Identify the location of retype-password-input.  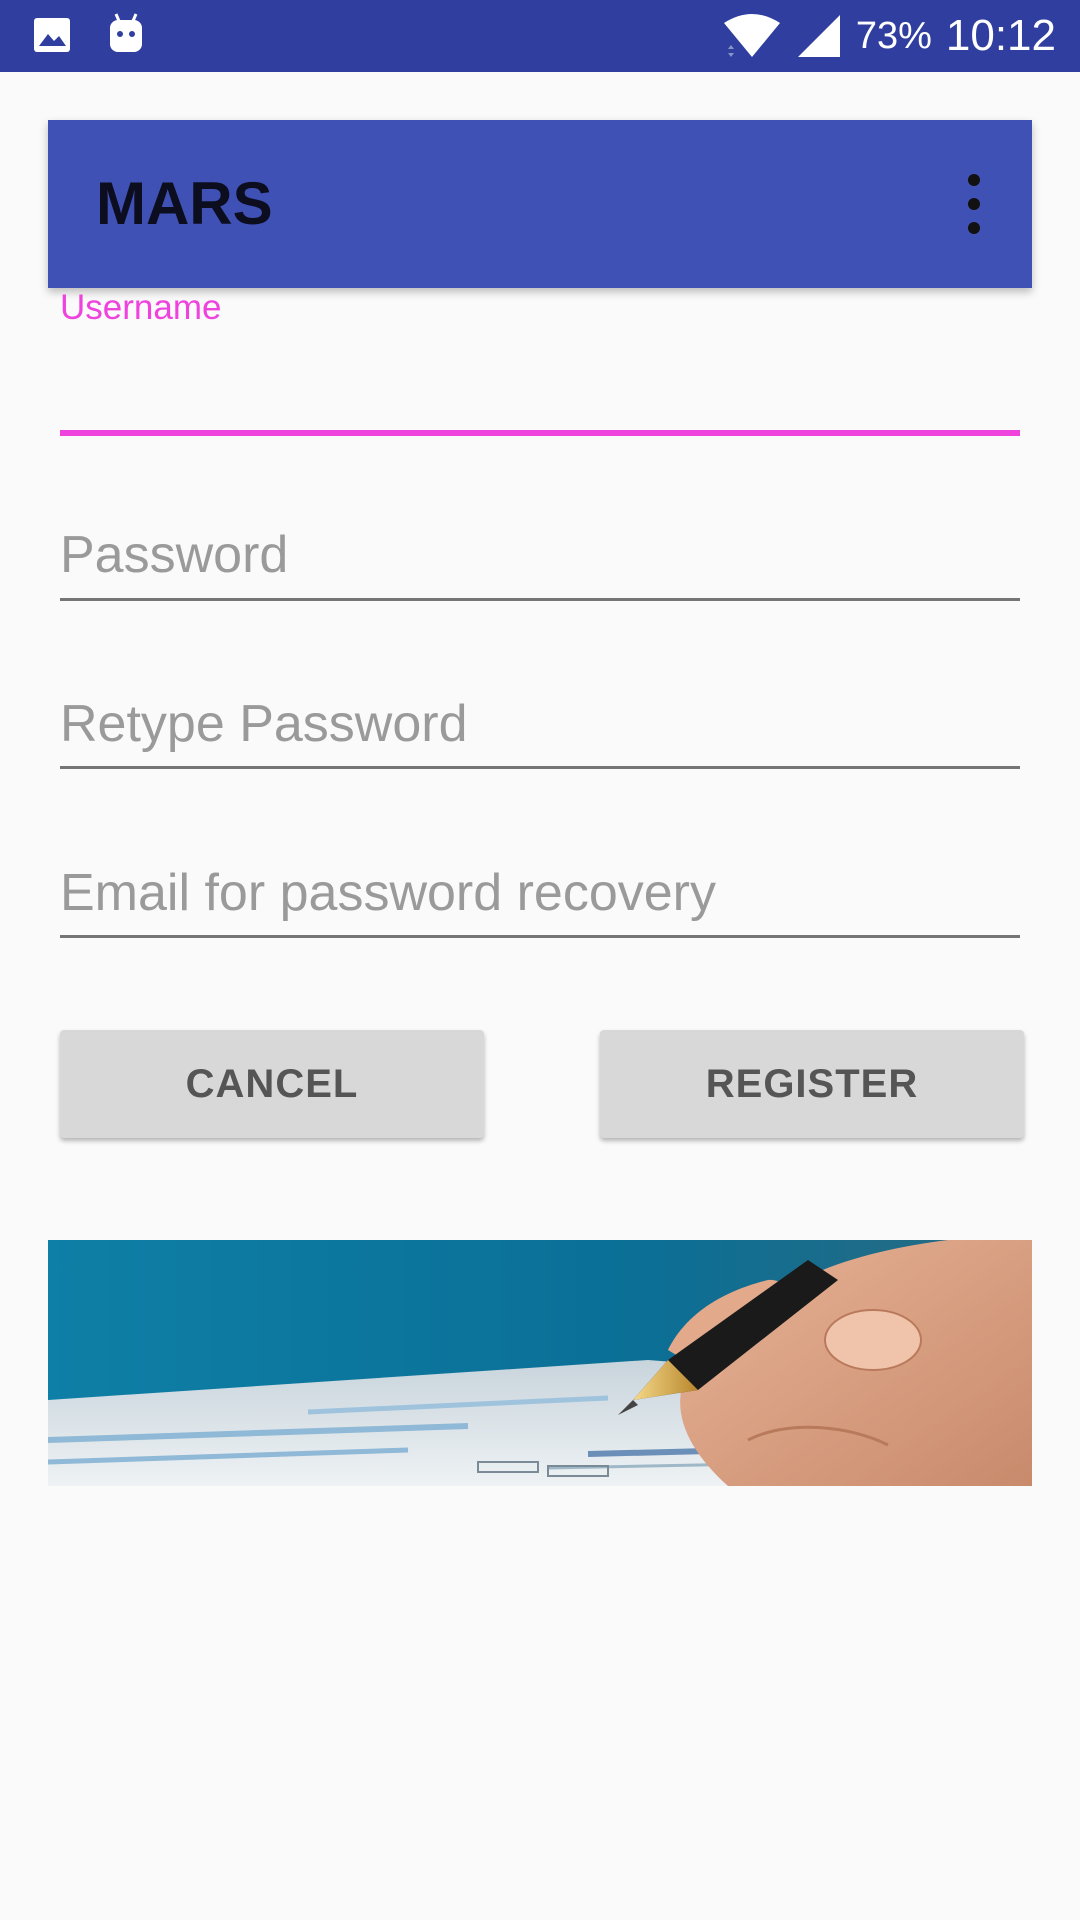
(540, 724).